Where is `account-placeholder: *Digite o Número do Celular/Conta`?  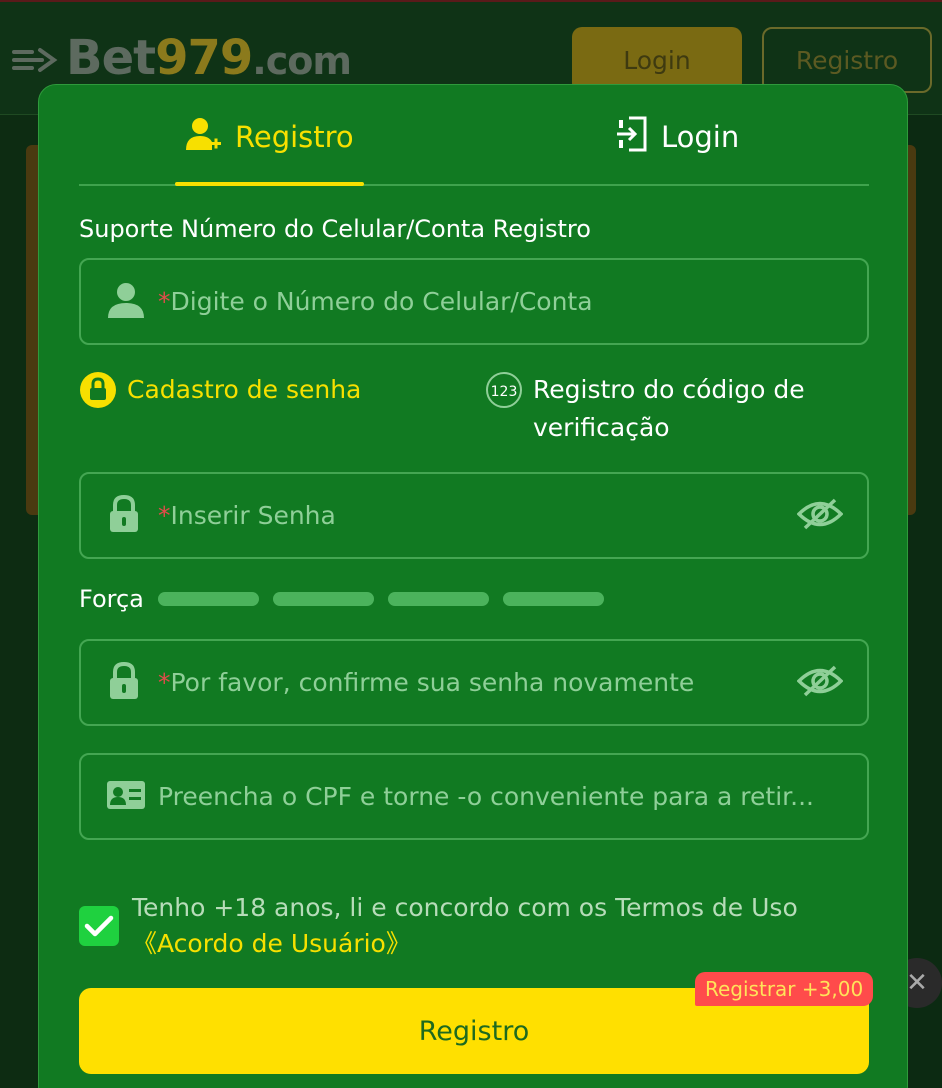 account-placeholder: *Digite o Número do Celular/Conta is located at coordinates (375, 301).